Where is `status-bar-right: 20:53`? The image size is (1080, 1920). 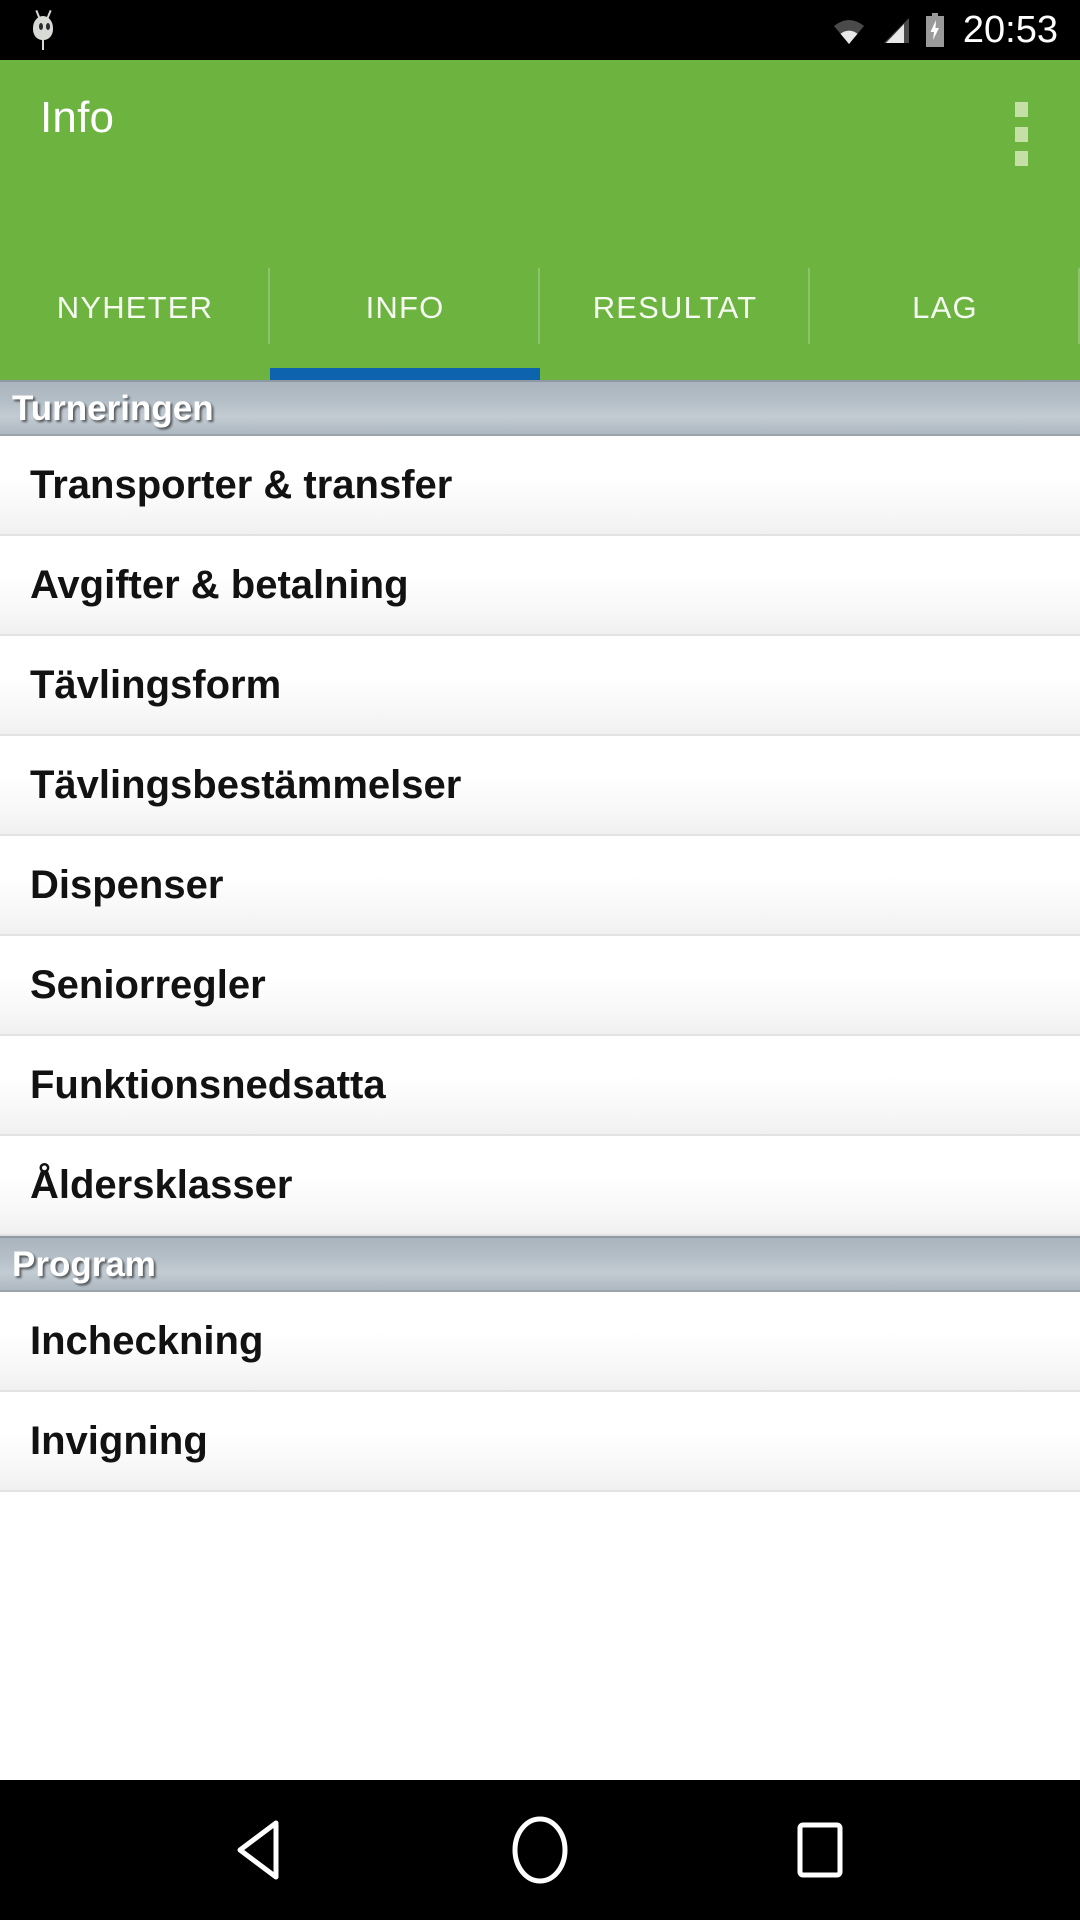
status-bar-right: 20:53 is located at coordinates (945, 30).